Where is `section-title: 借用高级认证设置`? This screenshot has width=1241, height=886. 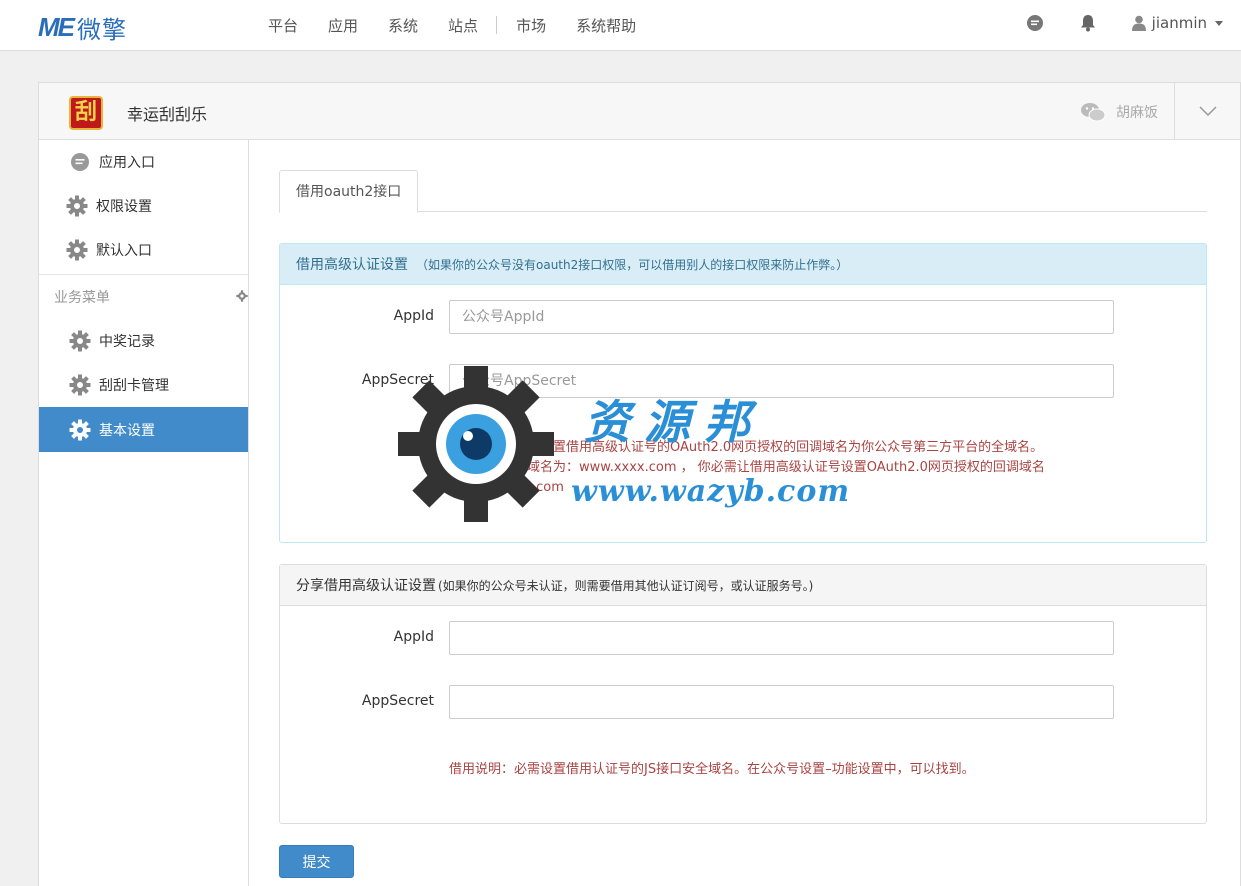
section-title: 借用高级认证设置 is located at coordinates (352, 265).